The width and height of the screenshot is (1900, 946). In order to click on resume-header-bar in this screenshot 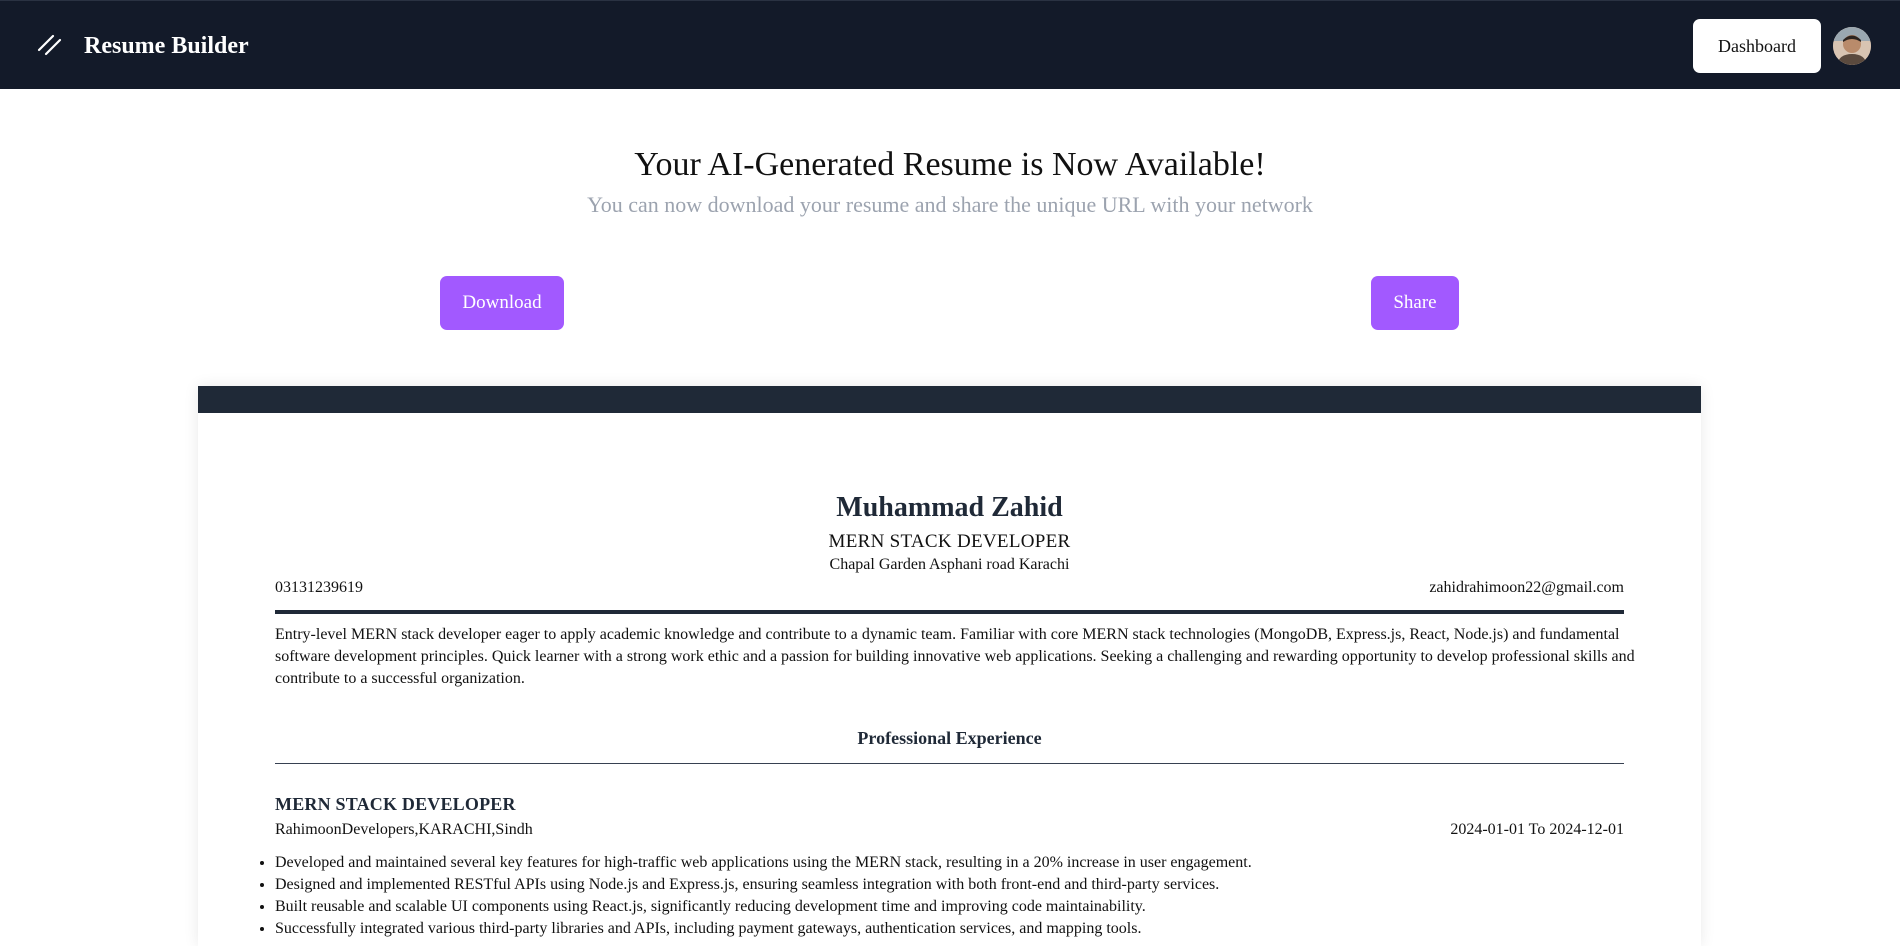, I will do `click(949, 399)`.